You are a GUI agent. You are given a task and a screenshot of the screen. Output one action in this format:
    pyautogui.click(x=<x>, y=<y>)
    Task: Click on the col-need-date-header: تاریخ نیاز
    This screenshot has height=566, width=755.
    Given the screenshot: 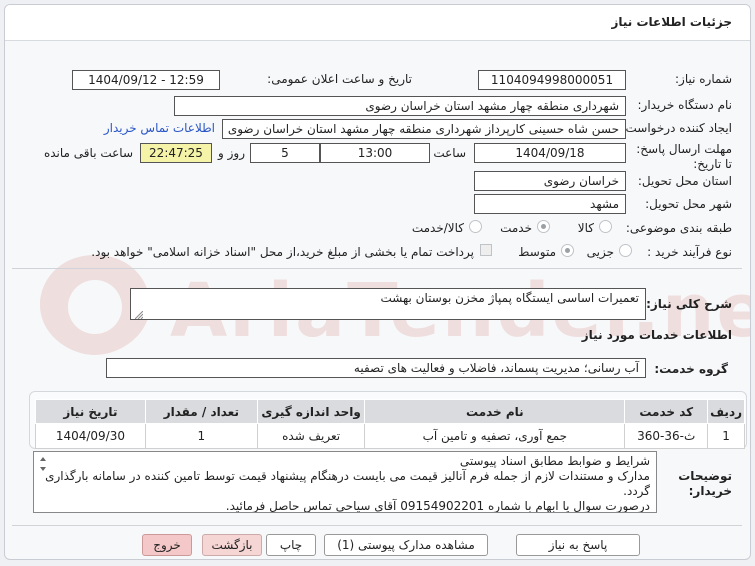 What is the action you would take?
    pyautogui.click(x=90, y=411)
    